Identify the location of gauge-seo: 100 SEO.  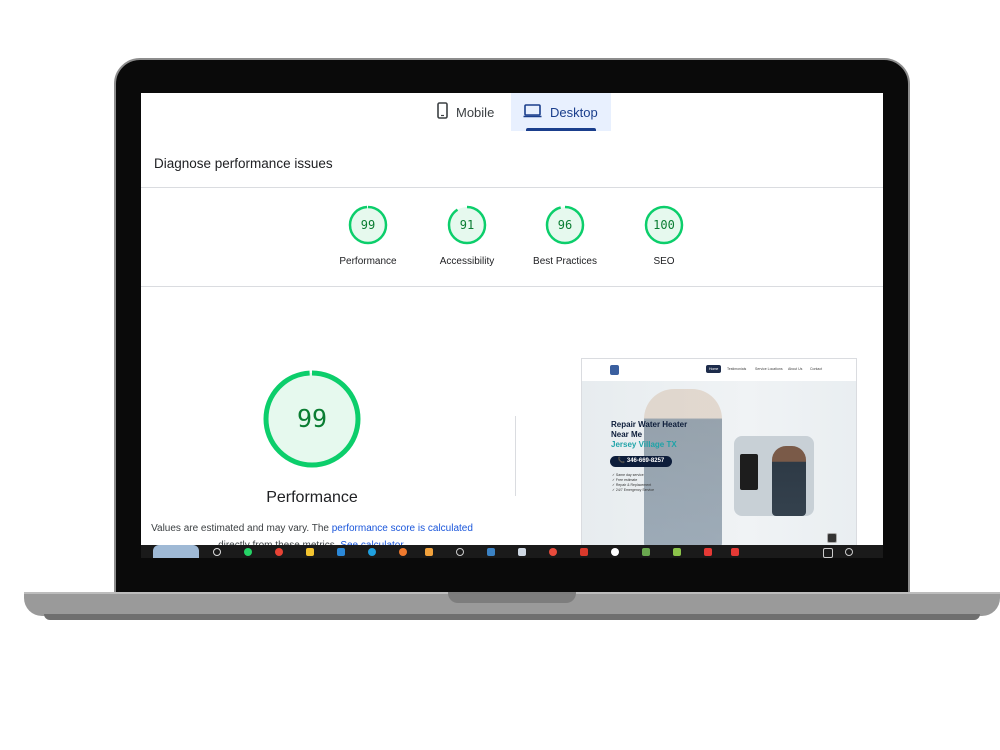
(664, 236).